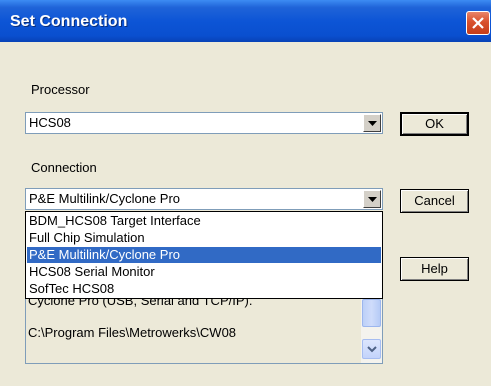 The image size is (491, 386). I want to click on dropdown-option-selected: P&E Multilink/Cyclone Pro, so click(204, 255).